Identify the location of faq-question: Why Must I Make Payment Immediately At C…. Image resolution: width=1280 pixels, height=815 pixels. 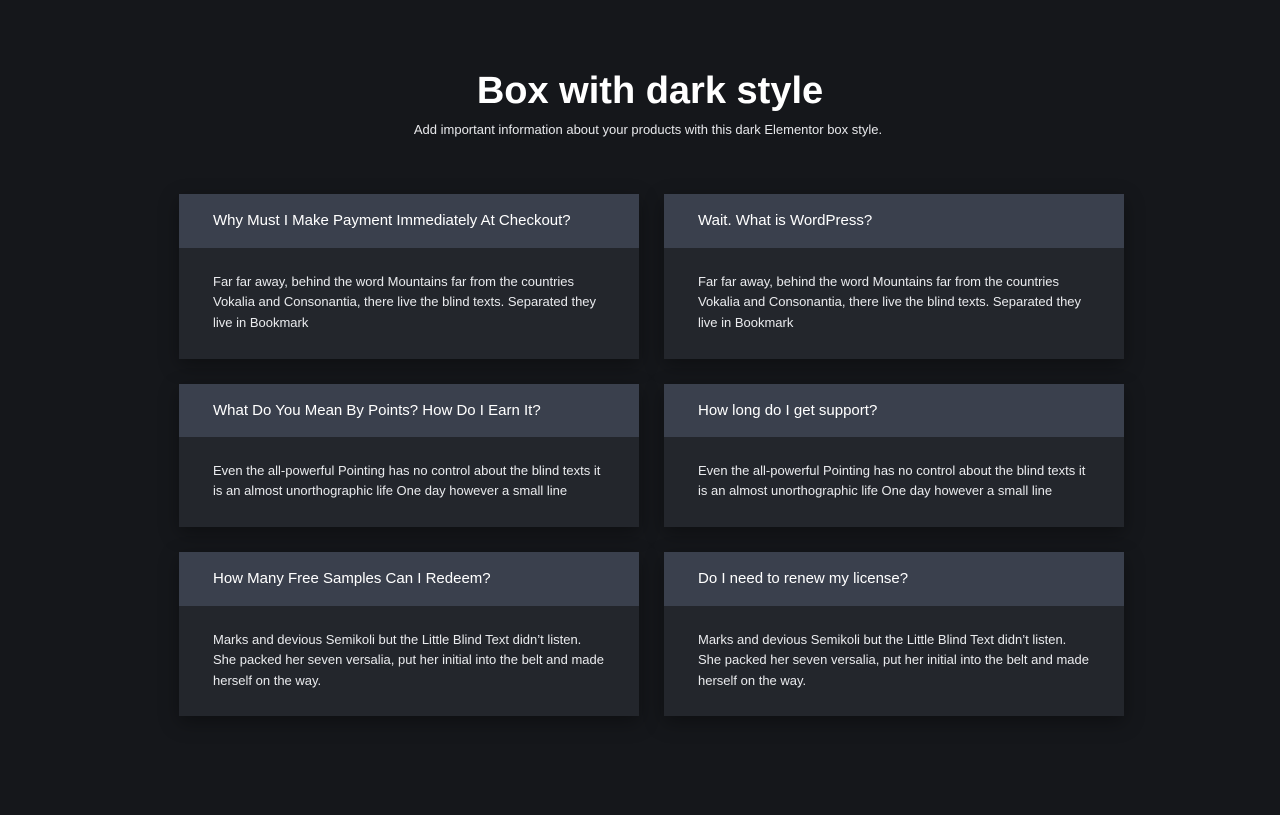
(392, 220).